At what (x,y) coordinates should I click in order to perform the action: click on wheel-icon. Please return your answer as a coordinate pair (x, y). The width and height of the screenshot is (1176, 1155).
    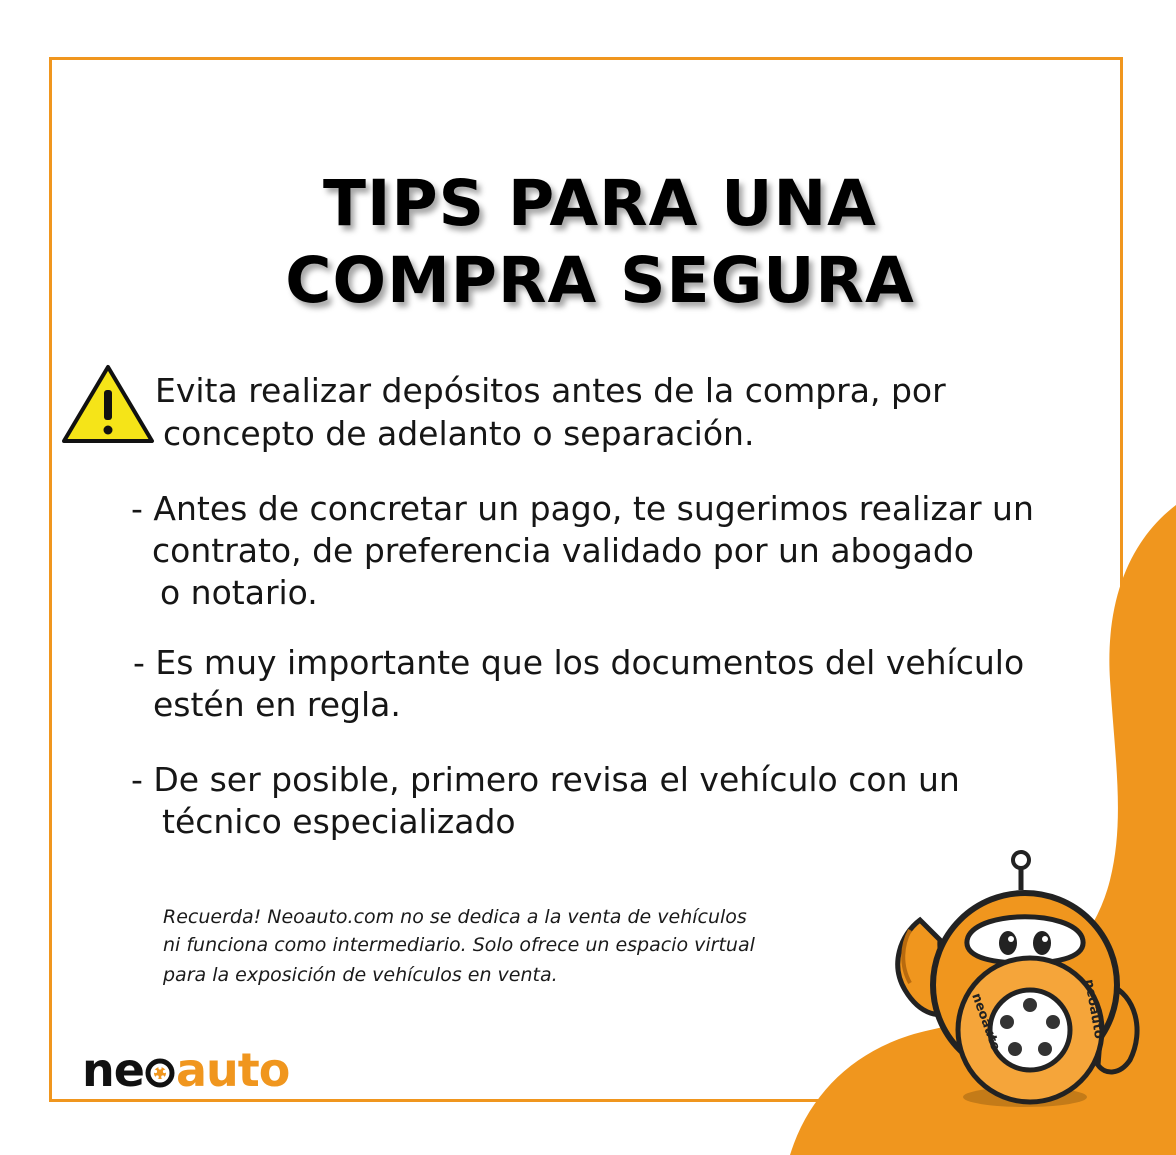
    Looking at the image, I should click on (160, 1073).